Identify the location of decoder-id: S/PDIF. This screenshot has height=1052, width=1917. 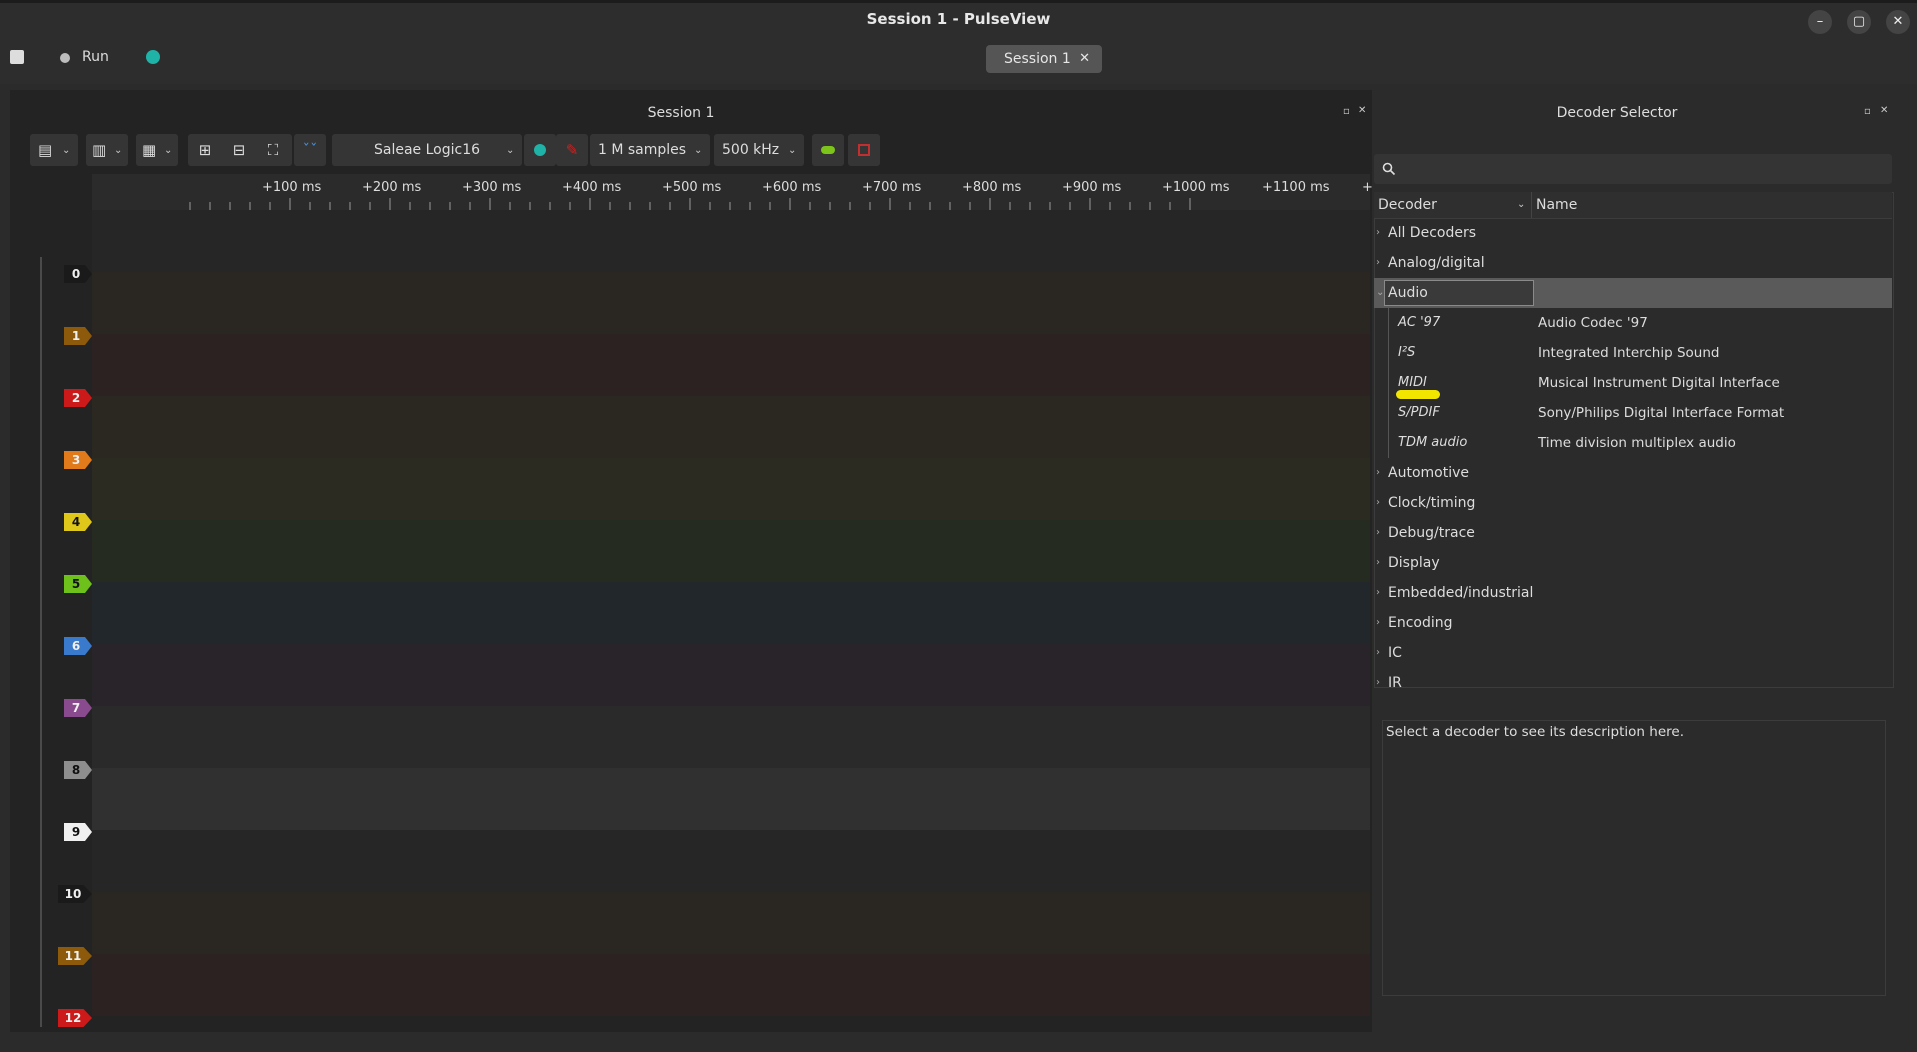
(1419, 412).